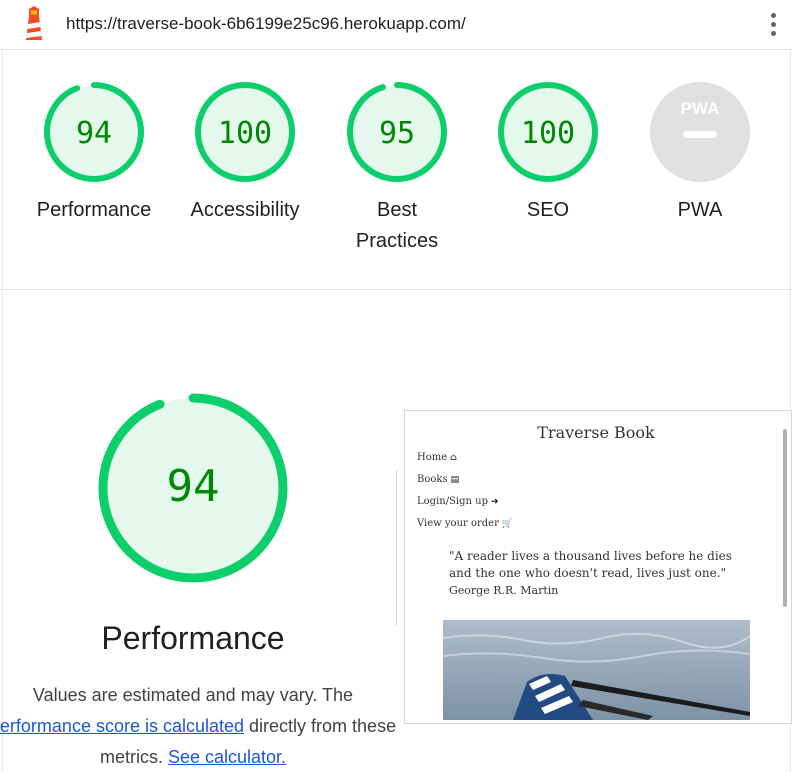 The image size is (792, 772). I want to click on gauge-label: Accessibility, so click(245, 210).